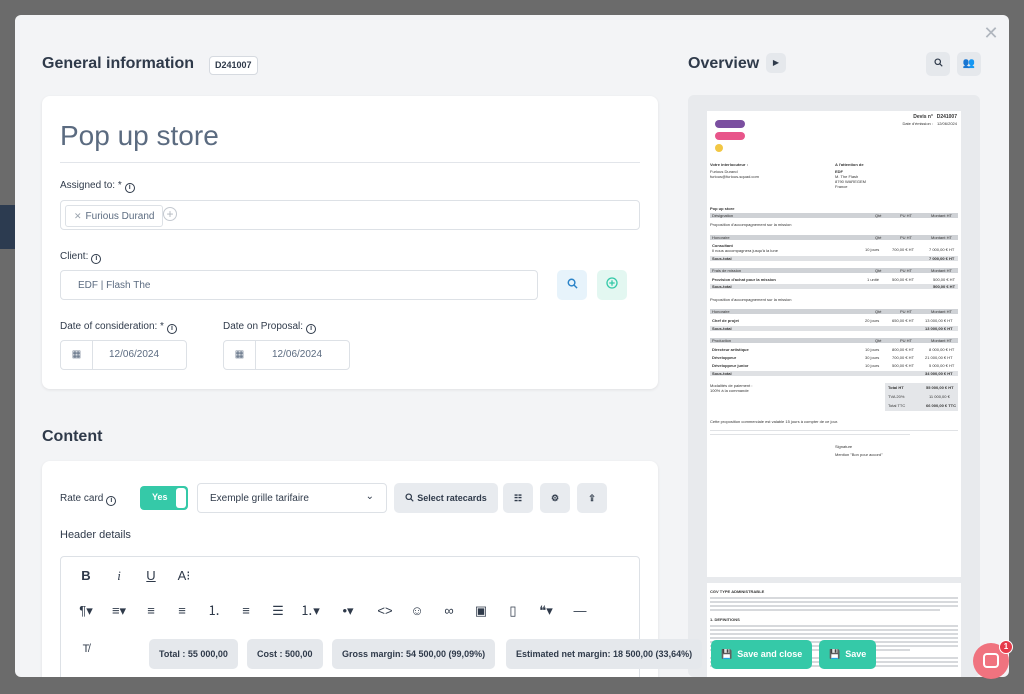  I want to click on notification-badge: 1, so click(1006, 647).